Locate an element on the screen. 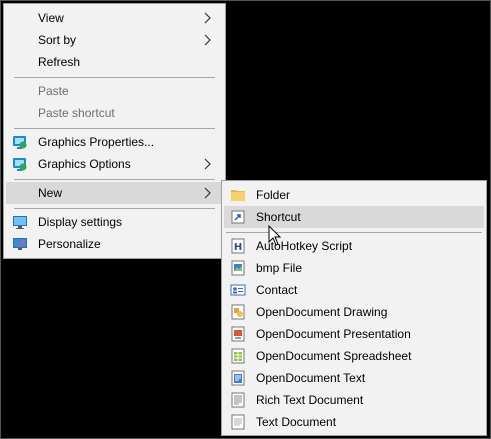  submenu-item-opendocument-spreadsheet: OpenDocument Spreadsheet is located at coordinates (354, 356).